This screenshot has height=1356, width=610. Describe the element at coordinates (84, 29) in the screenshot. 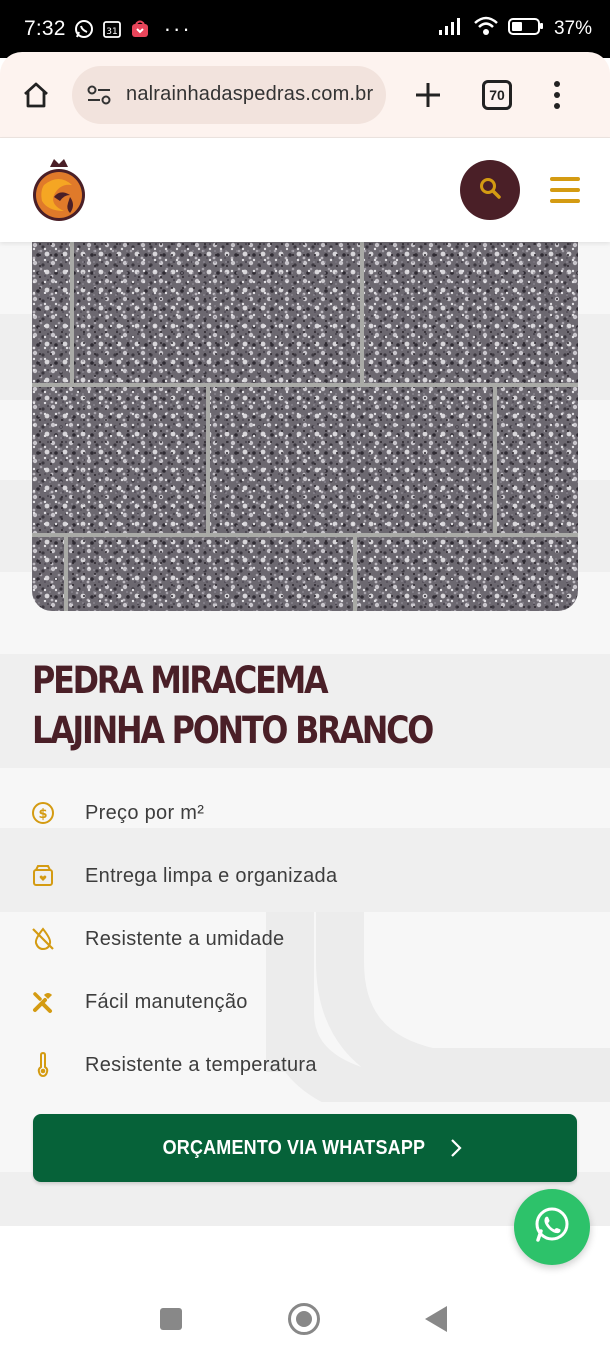

I see `whatsapp-notification-icon` at that location.